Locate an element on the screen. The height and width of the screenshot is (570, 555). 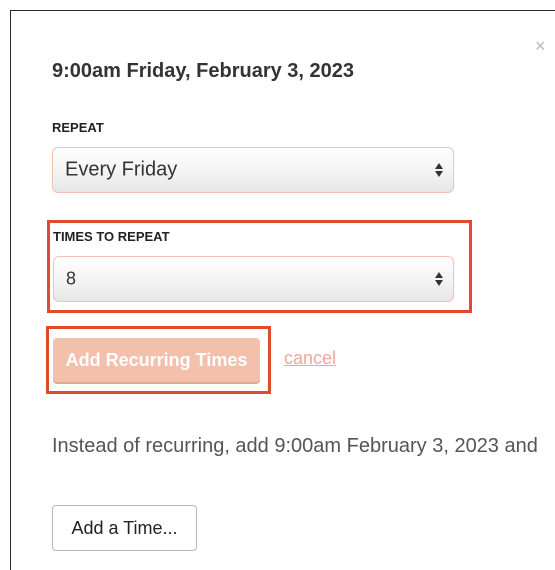
repeat-select-value: Every Friday is located at coordinates (121, 169).